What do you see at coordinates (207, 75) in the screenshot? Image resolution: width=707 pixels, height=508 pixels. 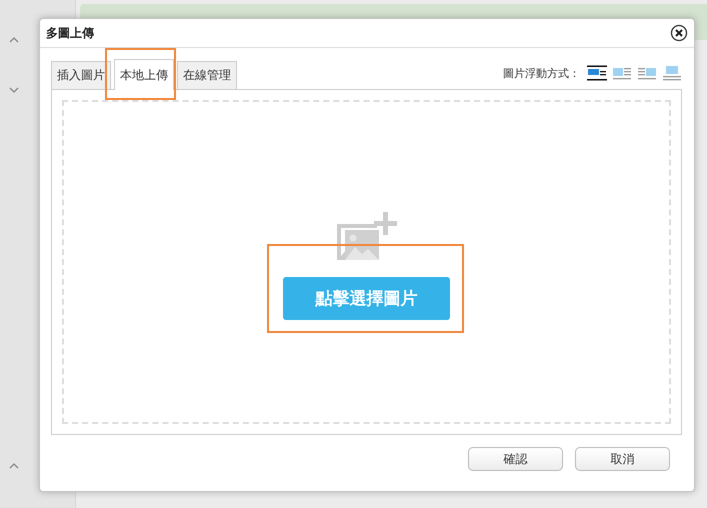 I see `tab: 在線管理` at bounding box center [207, 75].